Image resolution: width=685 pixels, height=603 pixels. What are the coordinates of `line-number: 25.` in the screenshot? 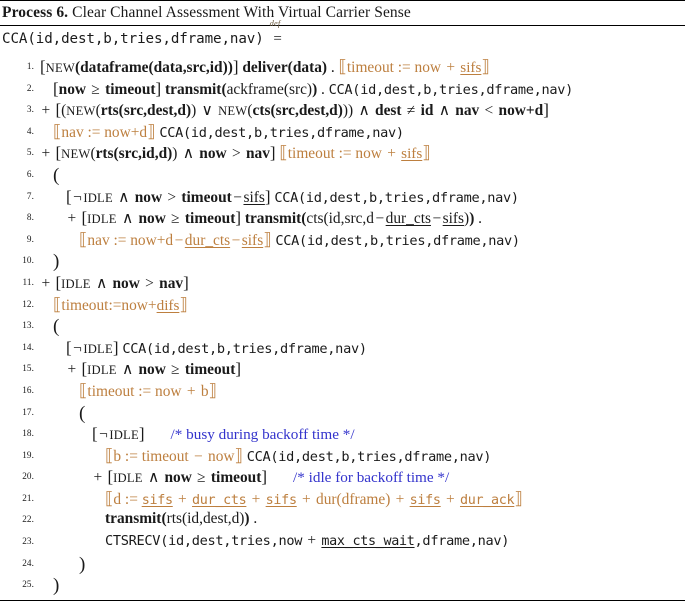 It's located at (28, 584).